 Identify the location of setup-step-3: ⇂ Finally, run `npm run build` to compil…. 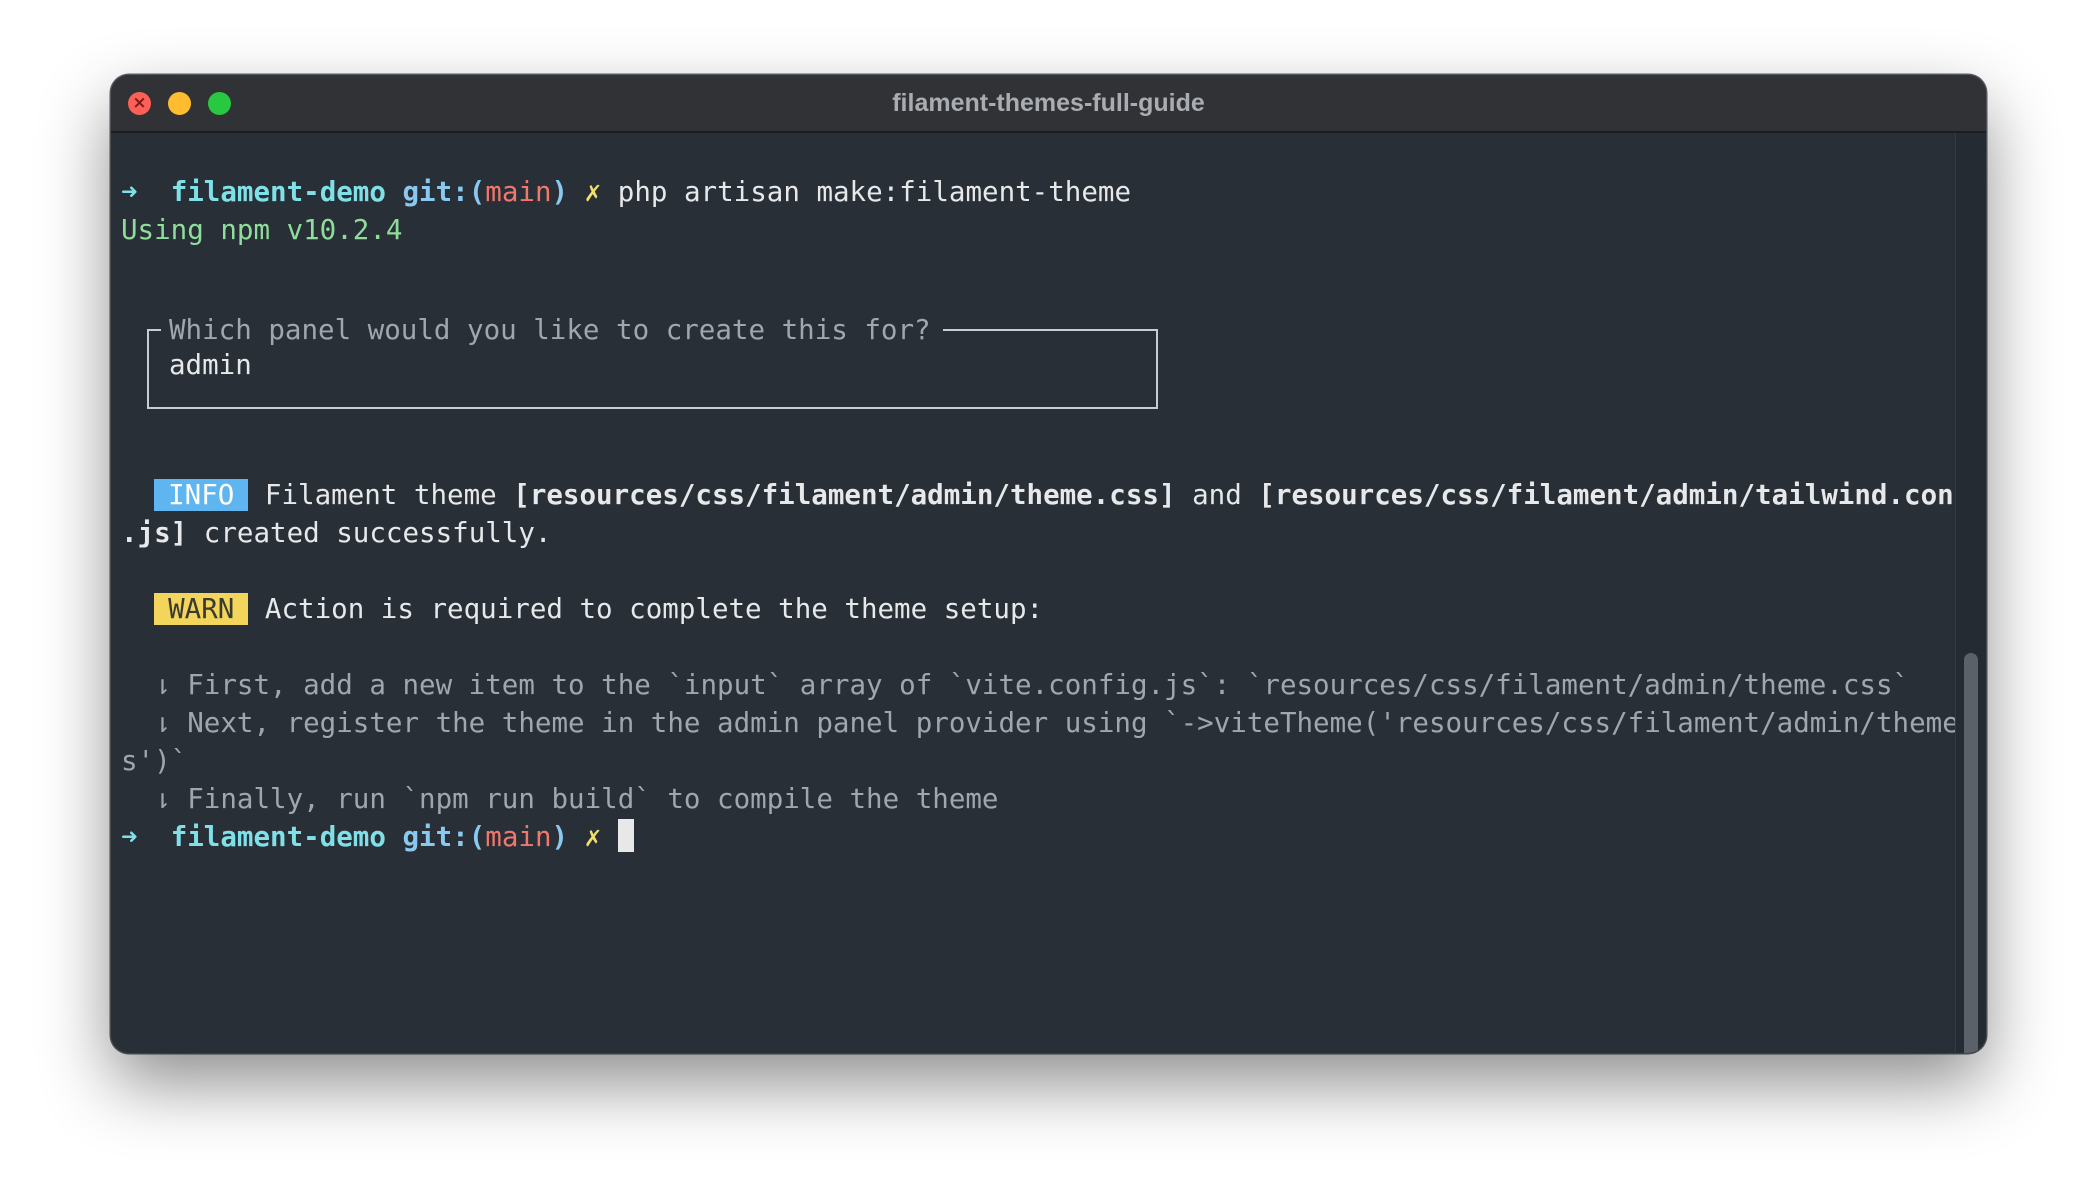
(560, 799).